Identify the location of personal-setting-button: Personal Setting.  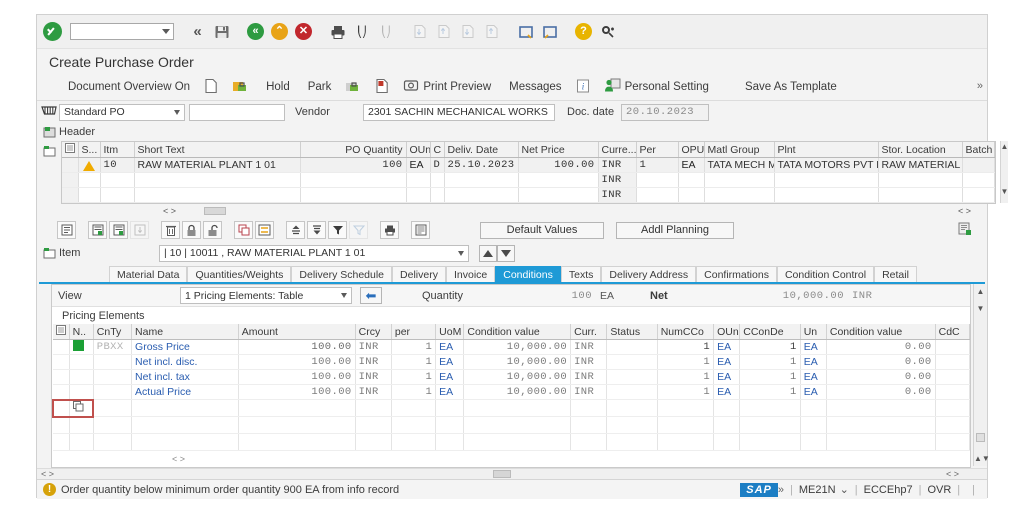
(656, 87).